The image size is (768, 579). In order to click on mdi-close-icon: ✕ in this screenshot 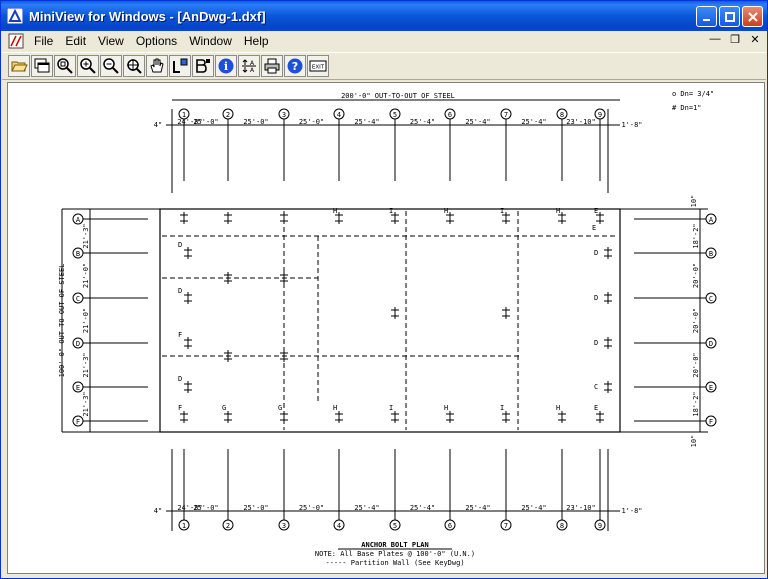, I will do `click(755, 39)`.